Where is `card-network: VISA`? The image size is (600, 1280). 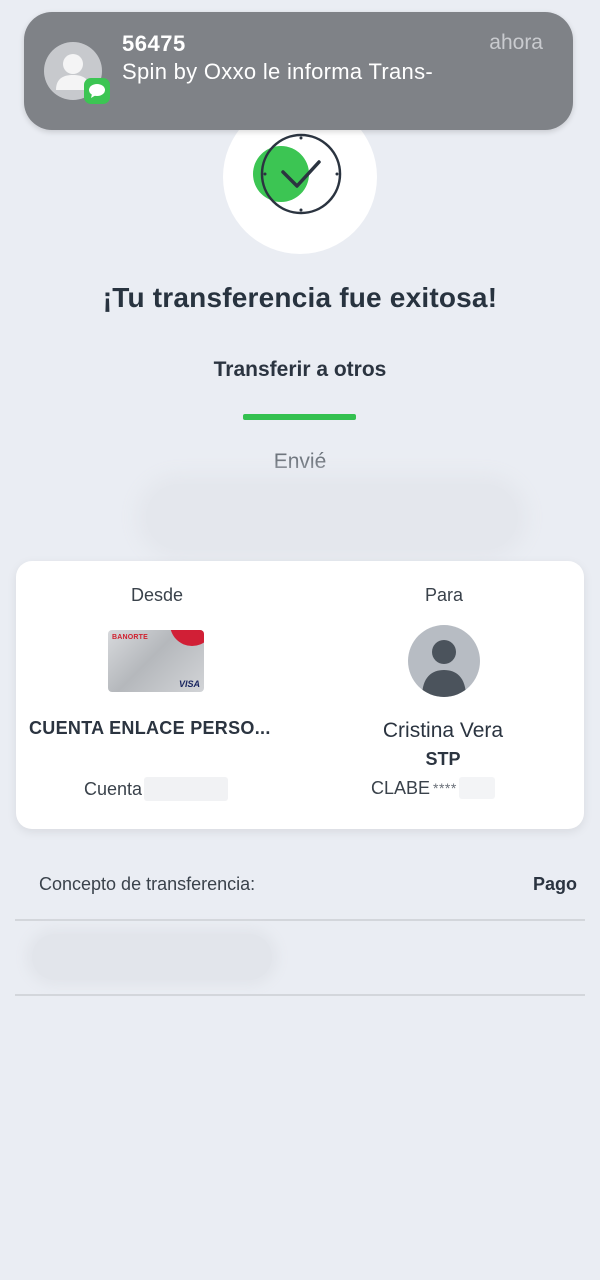 card-network: VISA is located at coordinates (189, 684).